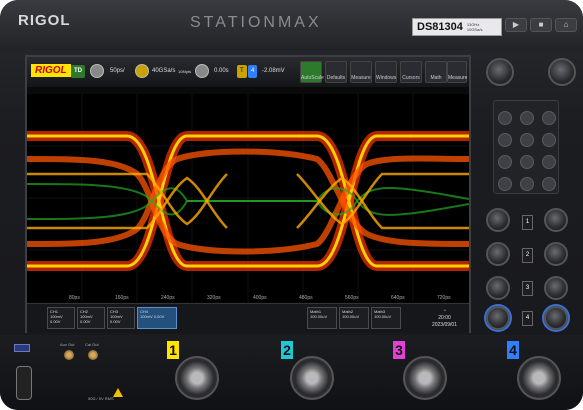  I want to click on autoscale-button: AutoScale, so click(312, 72).